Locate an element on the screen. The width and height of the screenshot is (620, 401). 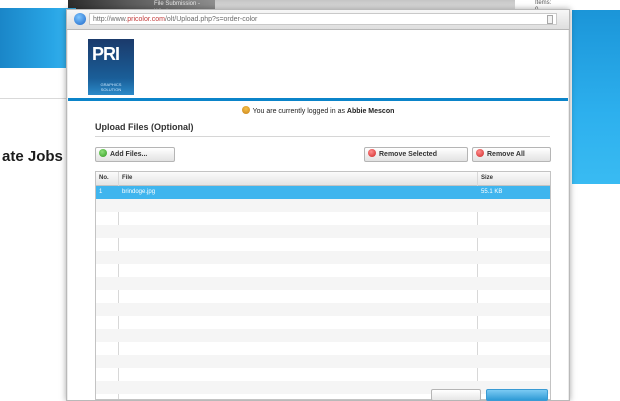
table-row: 1 brindoge.jpg 55.1 KB is located at coordinates (323, 192).